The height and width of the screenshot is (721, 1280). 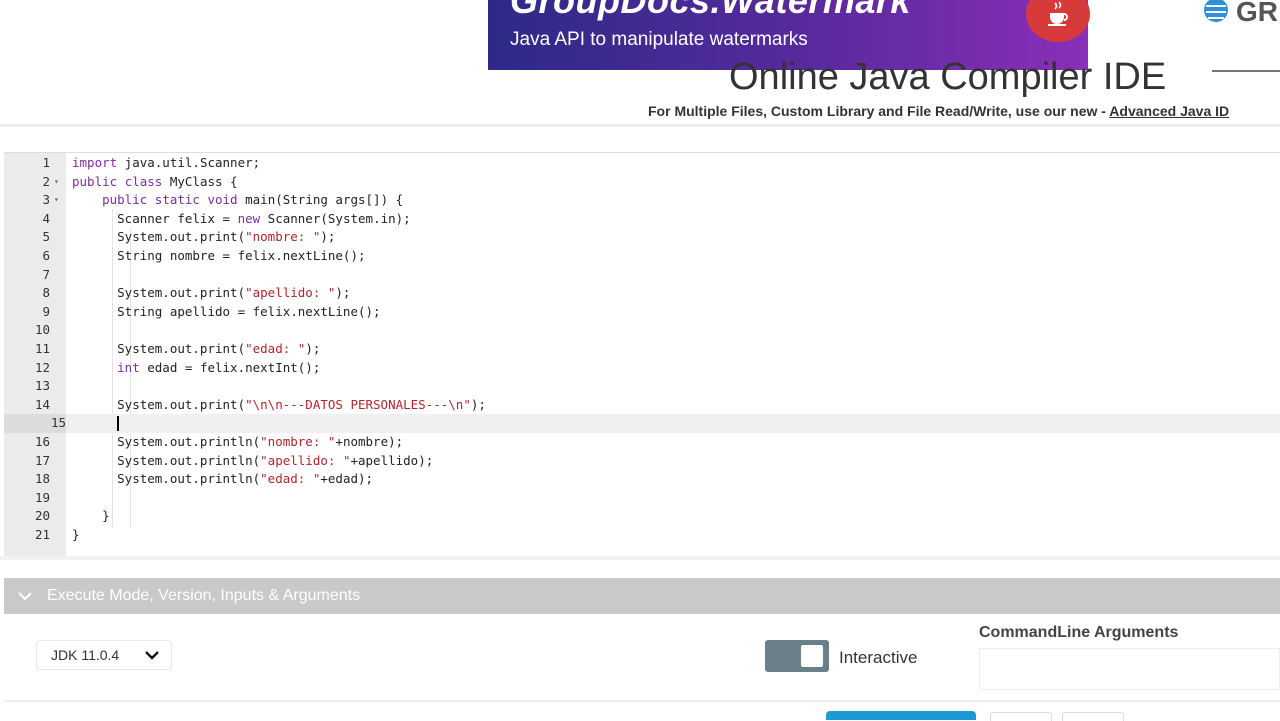 What do you see at coordinates (238, 441) in the screenshot?
I see `code-text: System.out.println("nombre: "+nombre);` at bounding box center [238, 441].